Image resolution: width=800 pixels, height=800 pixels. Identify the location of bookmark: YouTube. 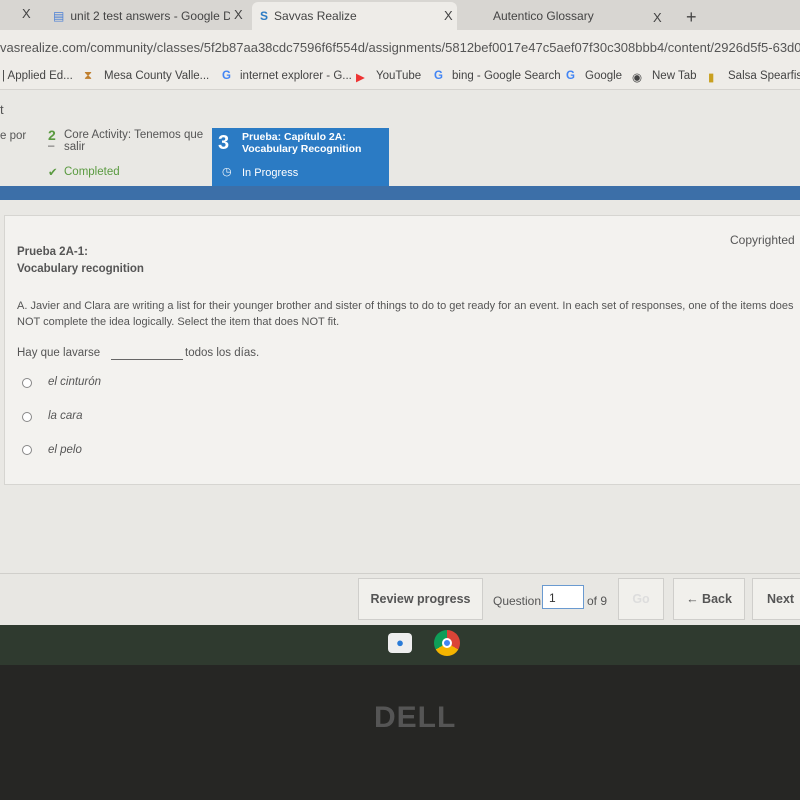
(398, 76).